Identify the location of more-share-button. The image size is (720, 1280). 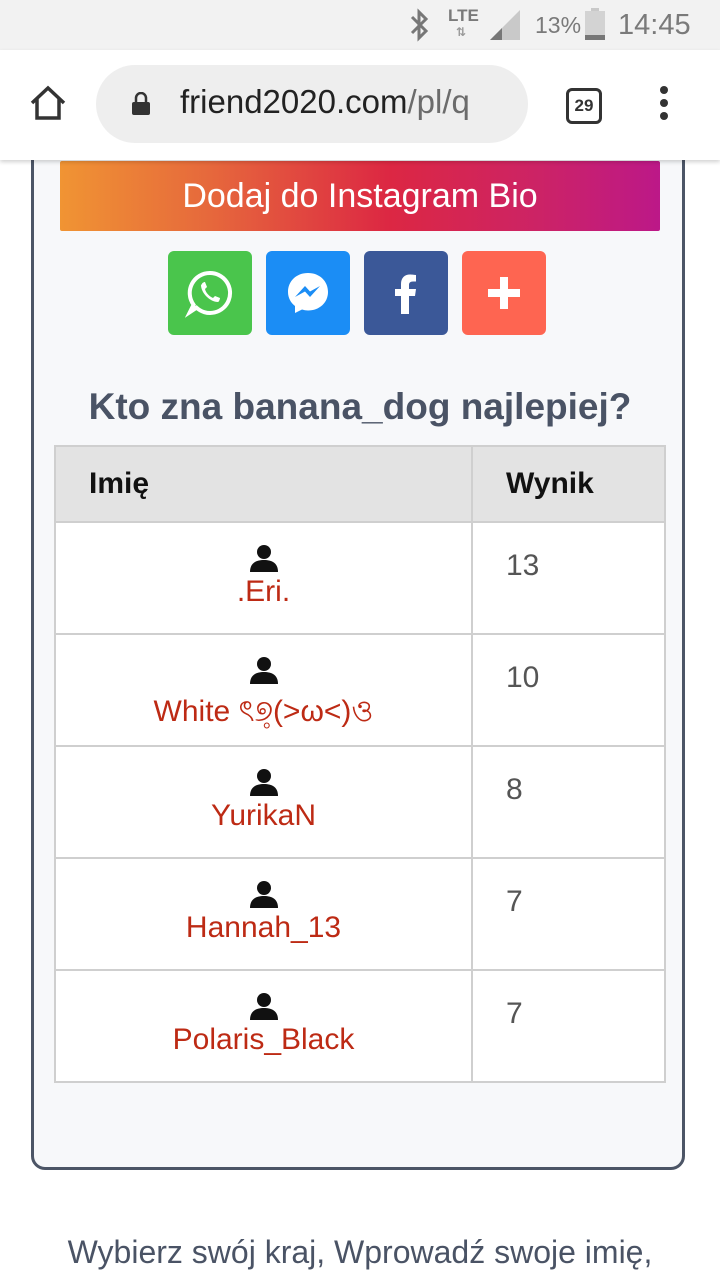
(504, 293).